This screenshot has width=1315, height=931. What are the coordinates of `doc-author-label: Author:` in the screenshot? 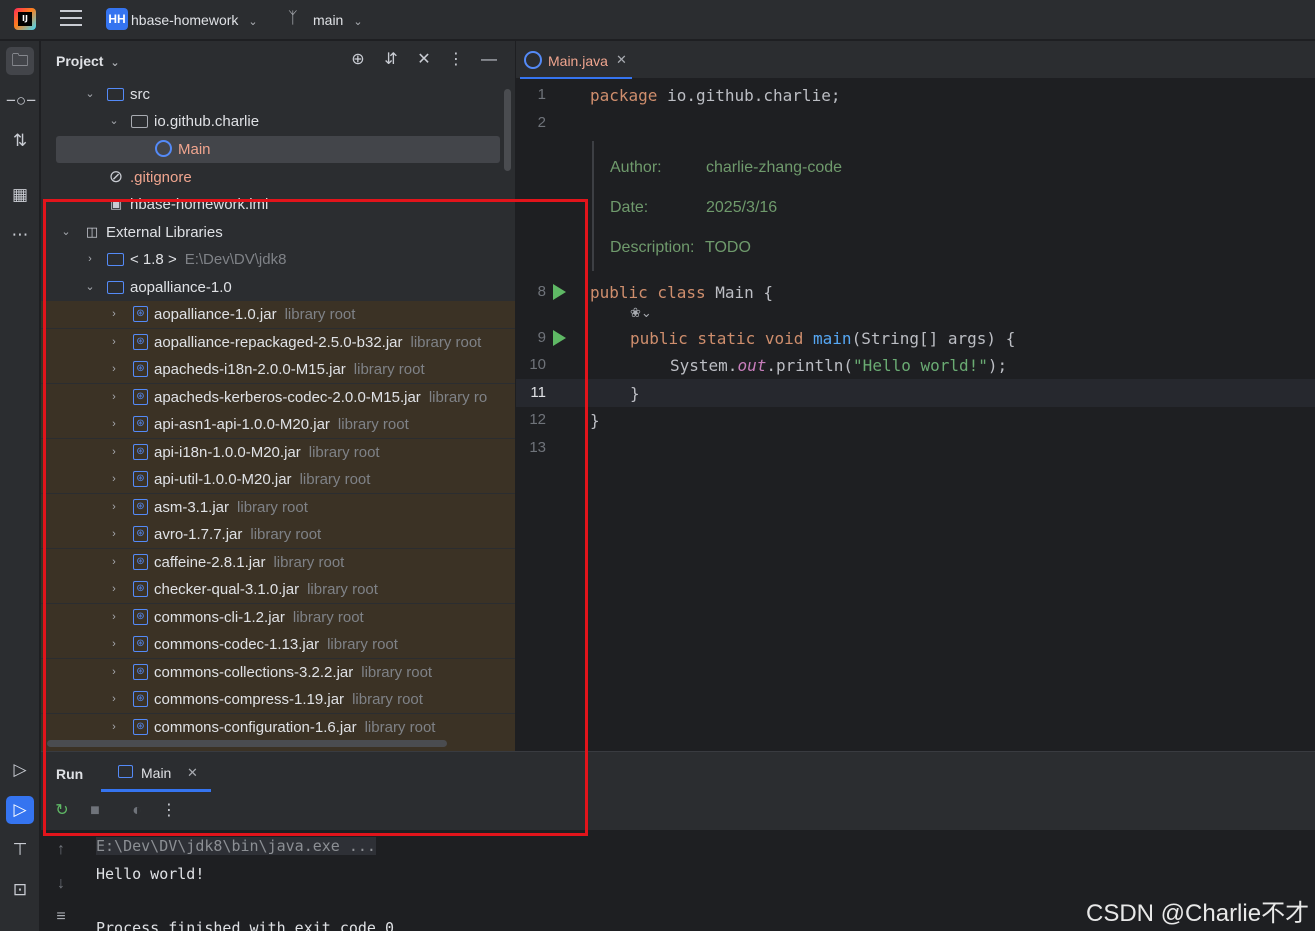 It's located at (636, 167).